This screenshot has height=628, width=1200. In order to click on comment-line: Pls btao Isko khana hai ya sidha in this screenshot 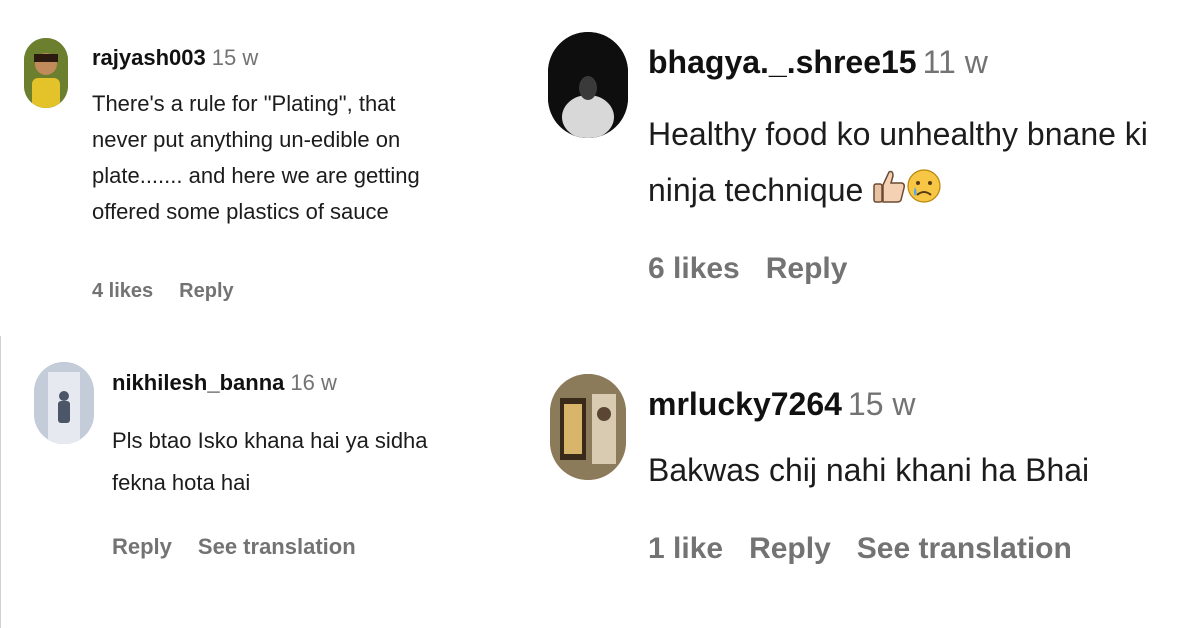, I will do `click(270, 440)`.